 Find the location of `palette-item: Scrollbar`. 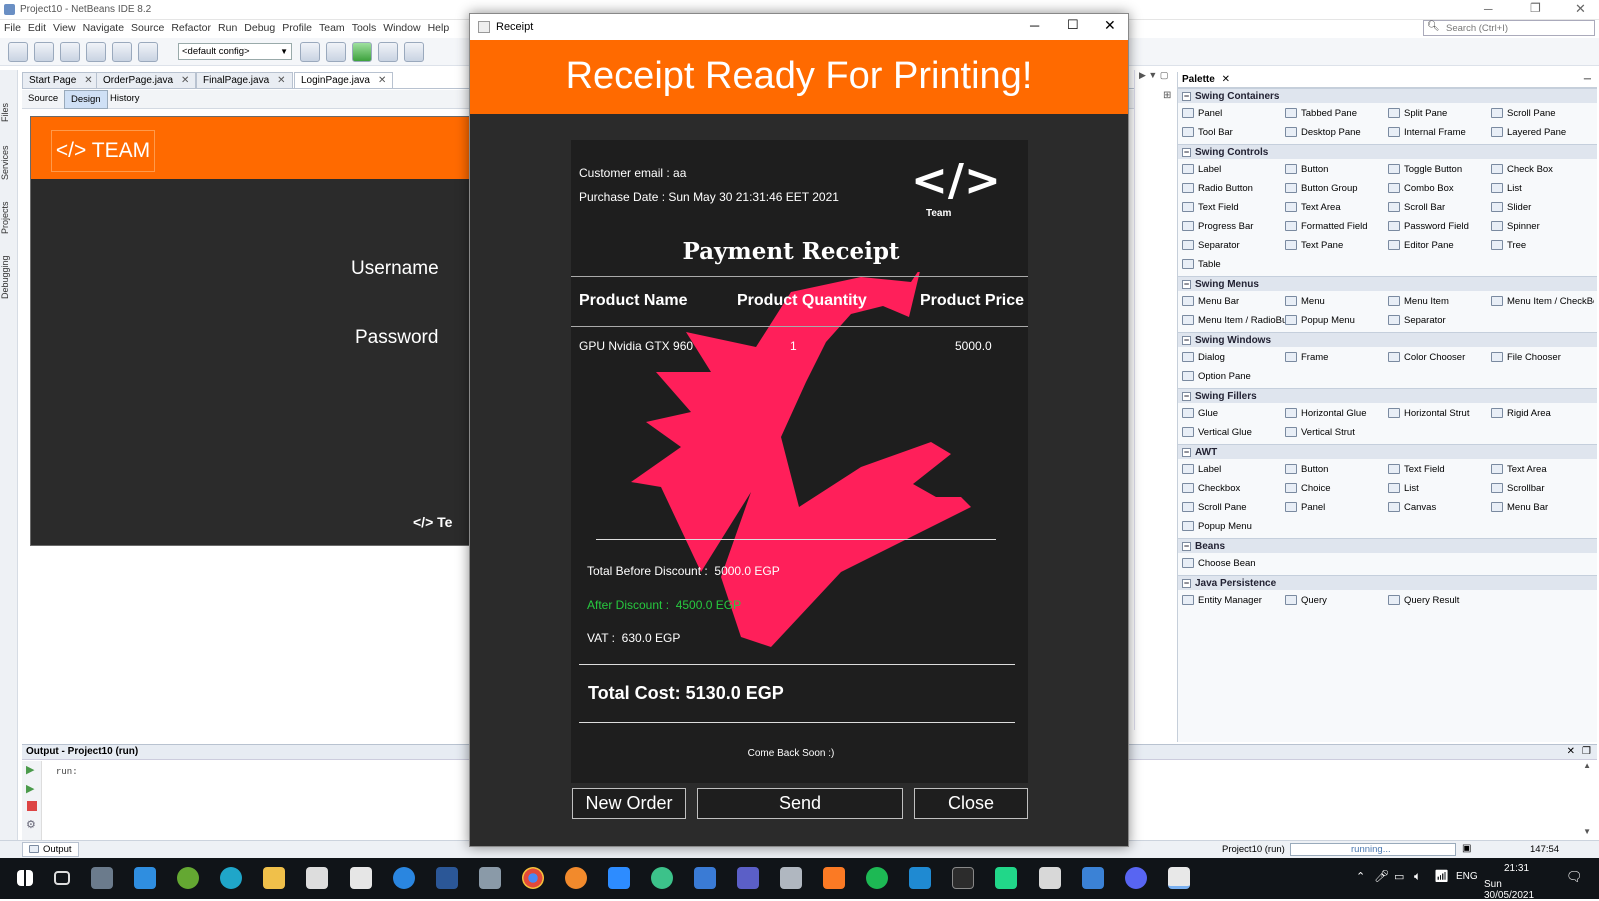

palette-item: Scrollbar is located at coordinates (1542, 488).